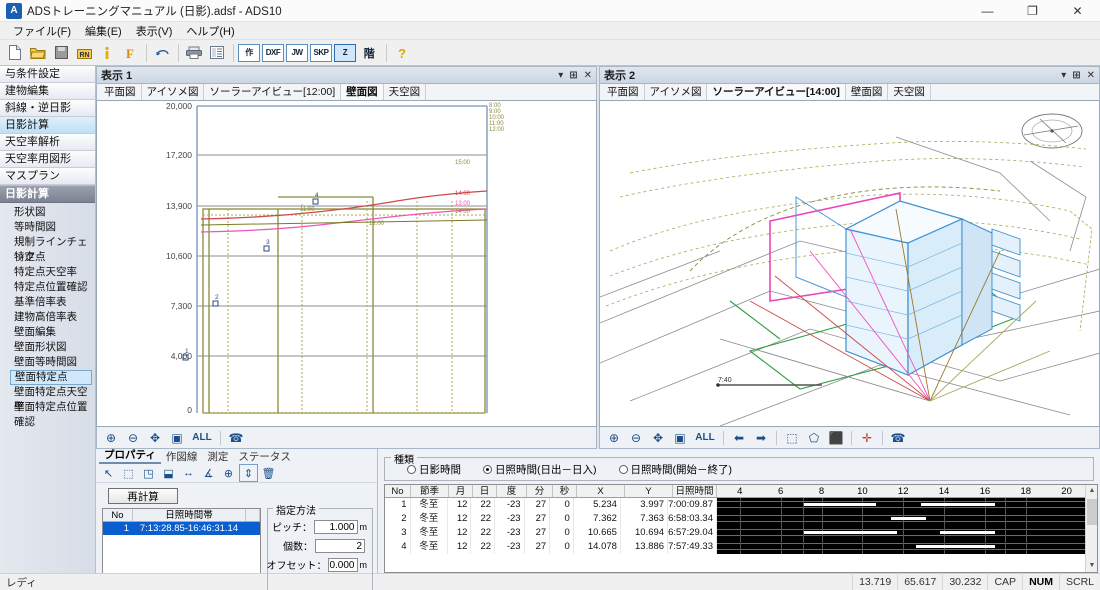  Describe the element at coordinates (47, 212) in the screenshot. I see `sidebar-subitem-shape: 形状図` at that location.